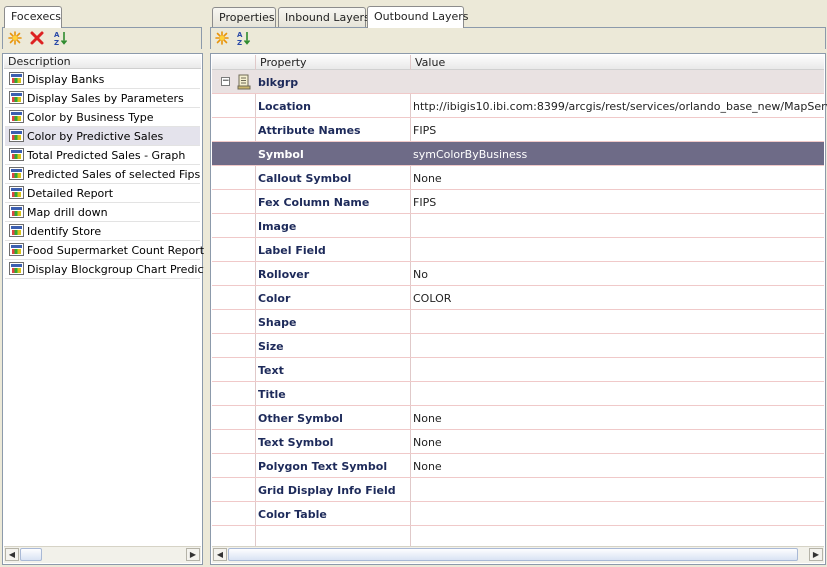  I want to click on list-item: Color by Business Type, so click(102, 117).